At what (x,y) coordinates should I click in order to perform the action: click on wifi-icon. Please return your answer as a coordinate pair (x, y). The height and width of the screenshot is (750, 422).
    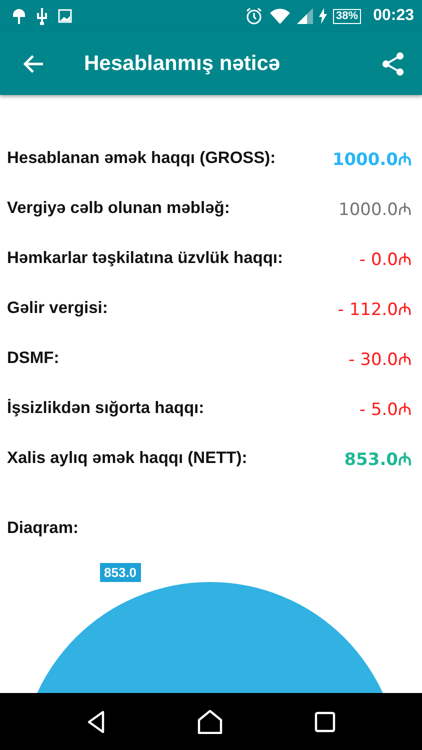
    Looking at the image, I should click on (280, 16).